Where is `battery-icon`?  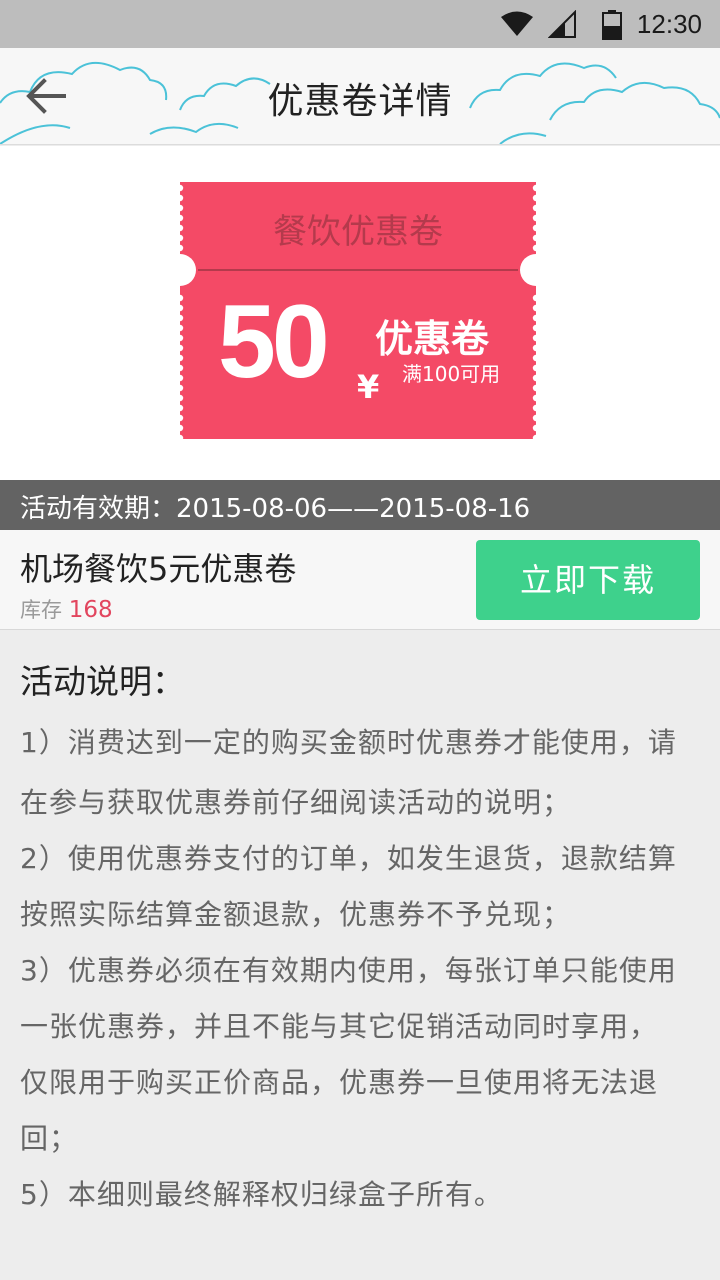
battery-icon is located at coordinates (612, 25).